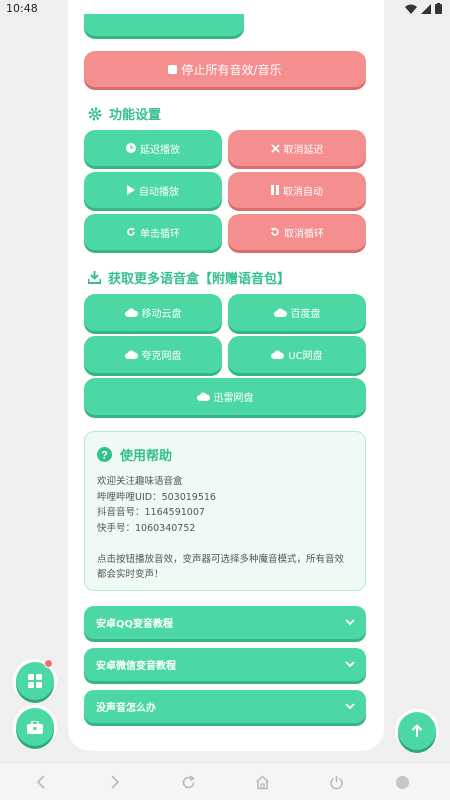 This screenshot has height=800, width=450. I want to click on chevron-left-icon, so click(40, 782).